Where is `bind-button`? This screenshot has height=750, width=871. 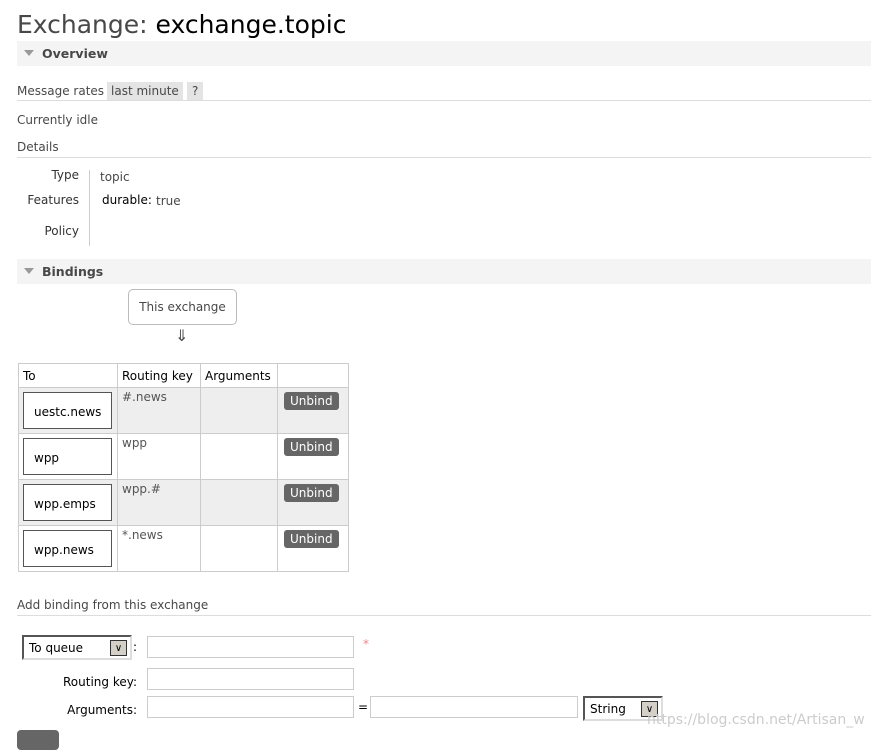 bind-button is located at coordinates (38, 740).